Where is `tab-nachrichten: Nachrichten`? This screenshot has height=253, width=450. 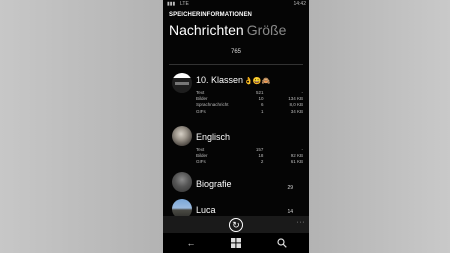 tab-nachrichten: Nachrichten is located at coordinates (206, 30).